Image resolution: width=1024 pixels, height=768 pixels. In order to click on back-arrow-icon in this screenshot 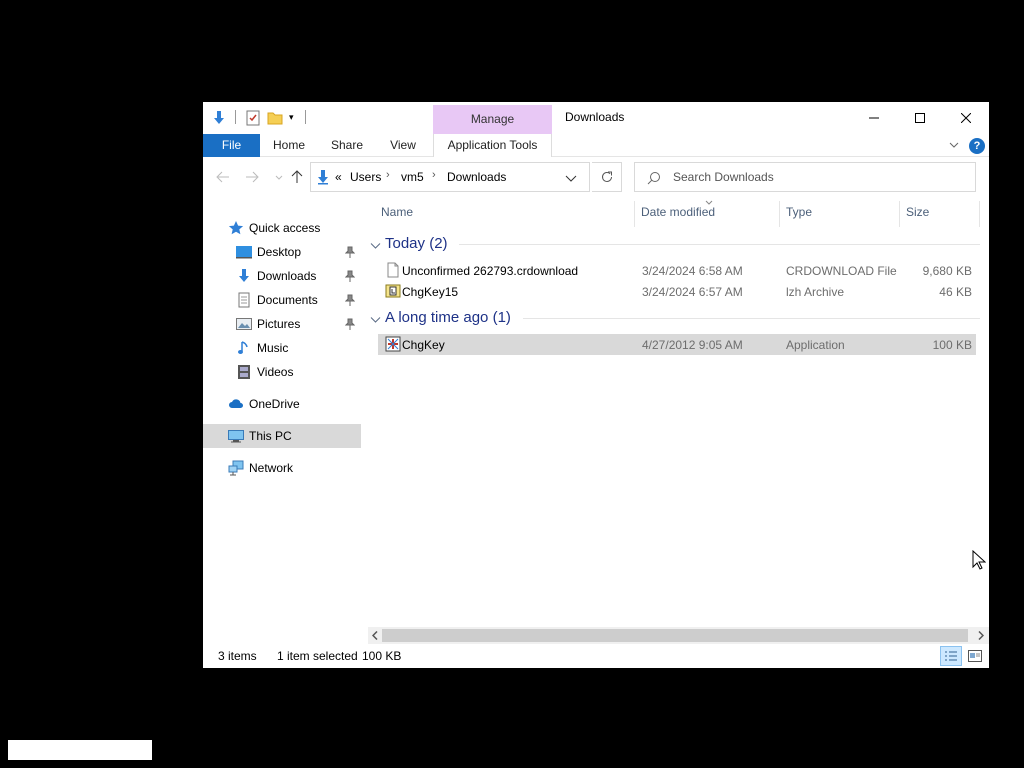, I will do `click(223, 177)`.